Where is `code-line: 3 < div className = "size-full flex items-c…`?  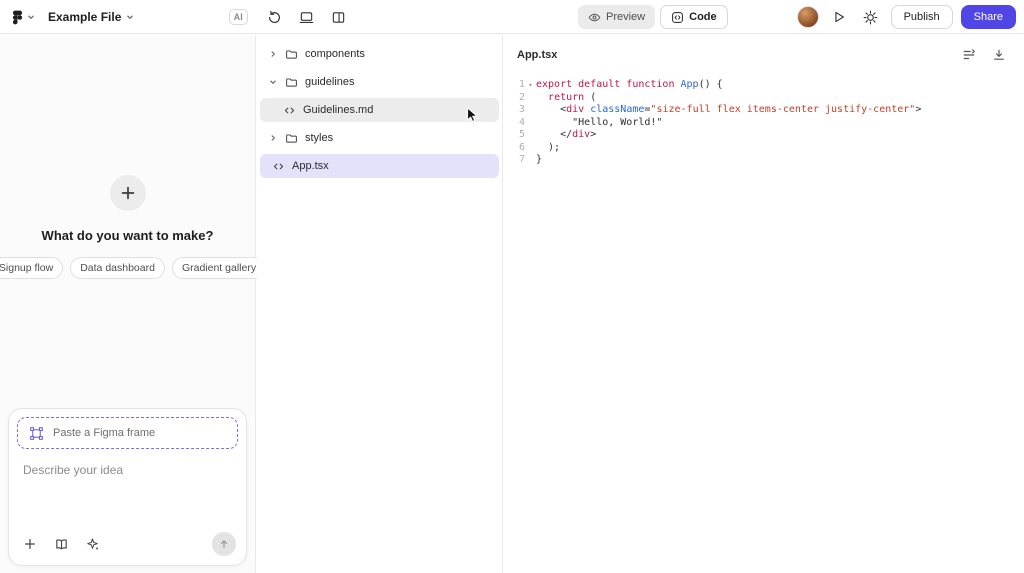
code-line: 3 < div className = "size-full flex items-c… is located at coordinates (770, 110).